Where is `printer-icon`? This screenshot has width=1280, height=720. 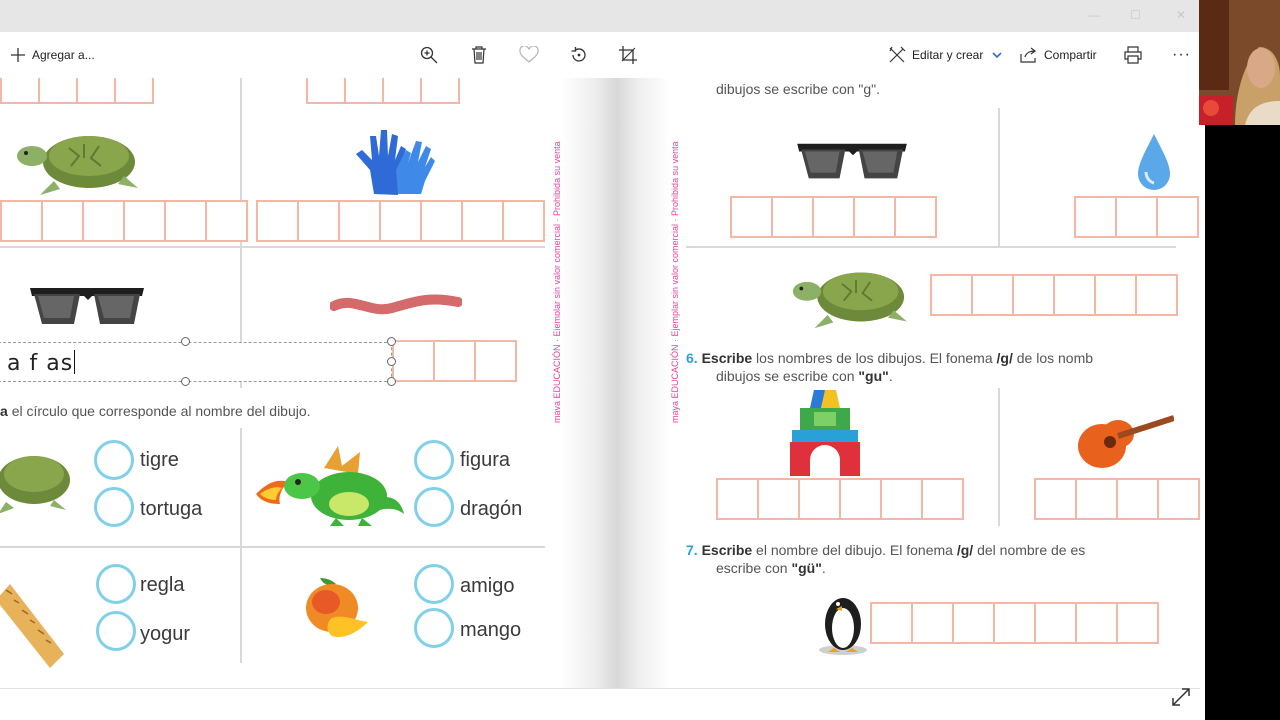
printer-icon is located at coordinates (1133, 55).